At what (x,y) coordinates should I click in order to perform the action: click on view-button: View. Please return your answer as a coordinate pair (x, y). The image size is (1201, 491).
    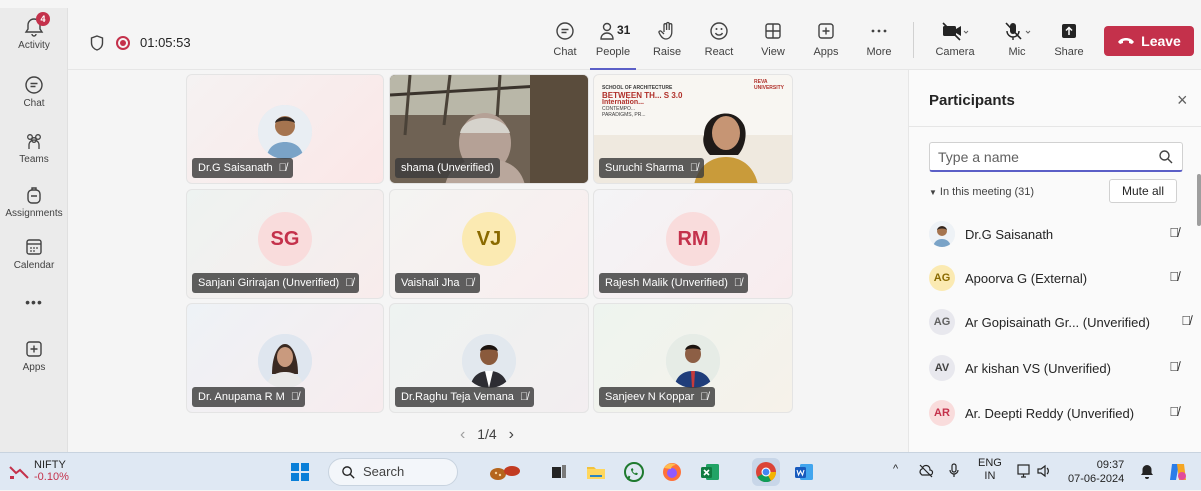
    Looking at the image, I should click on (773, 39).